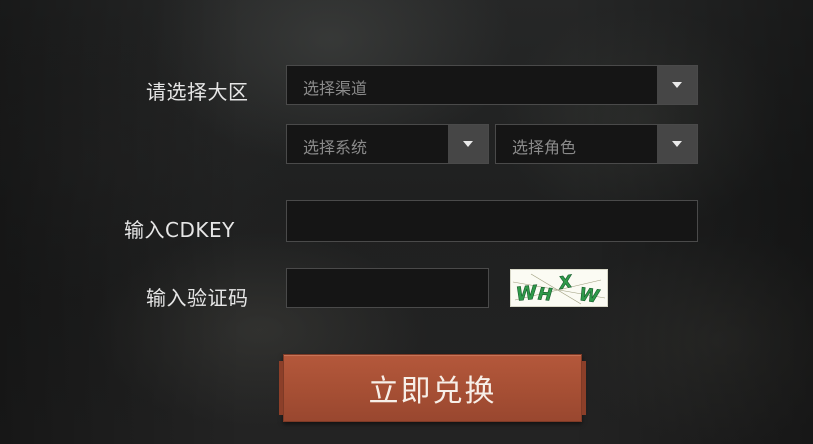  What do you see at coordinates (544, 147) in the screenshot?
I see `role-select-placeholder: 选择角色` at bounding box center [544, 147].